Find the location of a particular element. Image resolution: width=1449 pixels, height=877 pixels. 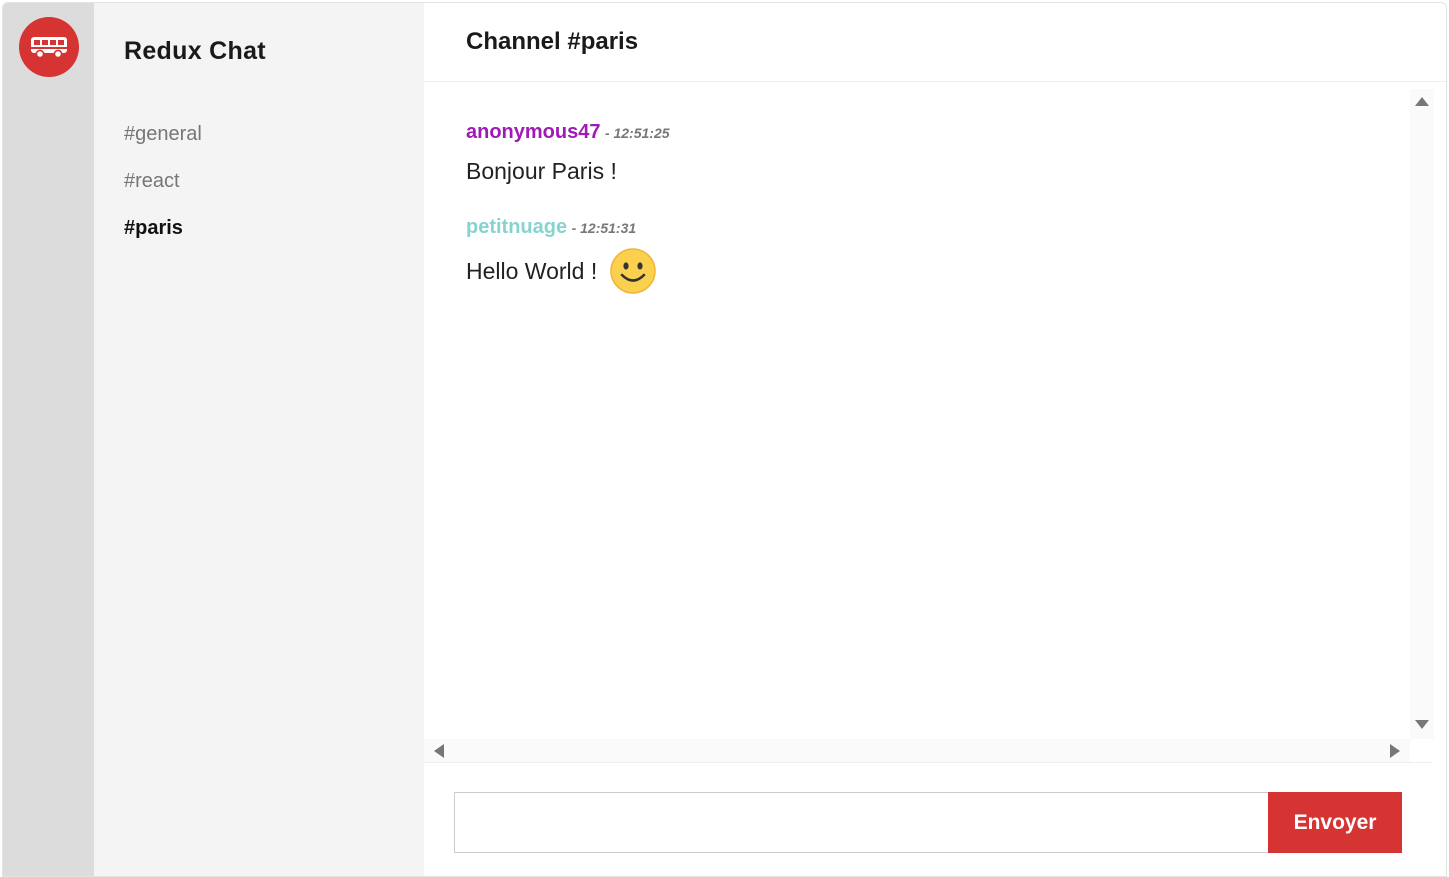

send-button: Envoyer is located at coordinates (1335, 822).